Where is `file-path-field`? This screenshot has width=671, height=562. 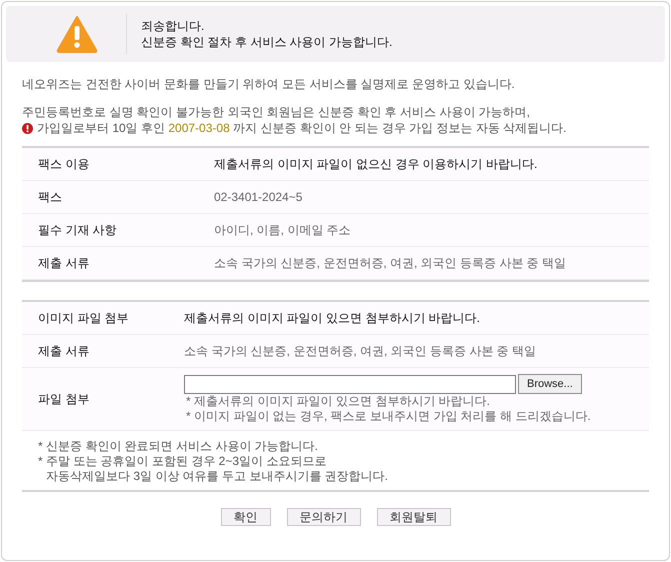
file-path-field is located at coordinates (350, 384).